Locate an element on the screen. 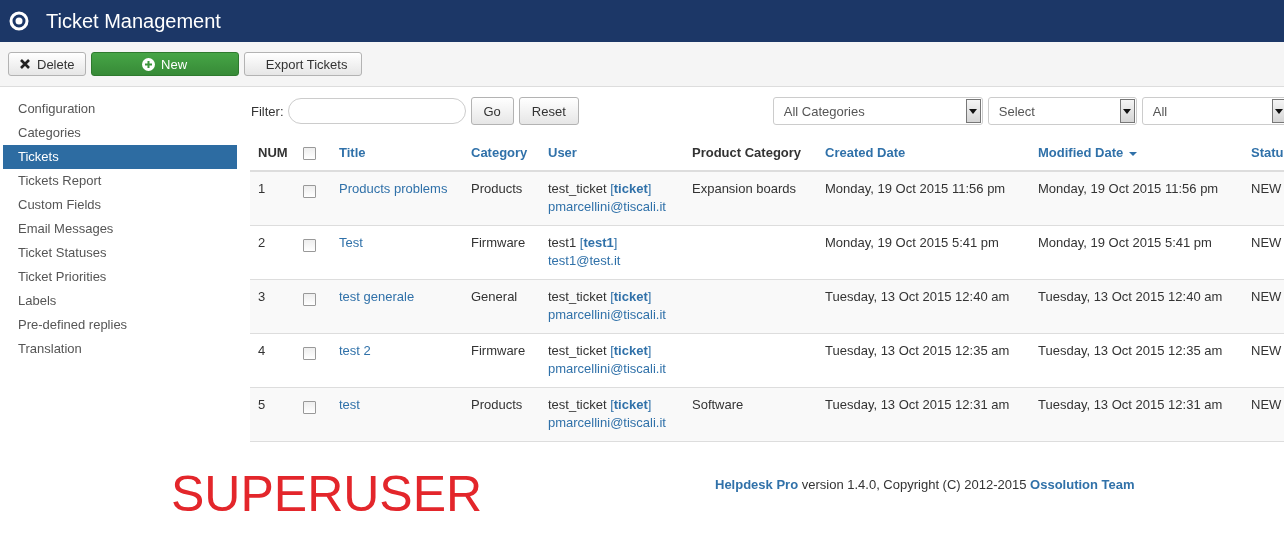 This screenshot has height=550, width=1284. column-header-link: User is located at coordinates (562, 152).